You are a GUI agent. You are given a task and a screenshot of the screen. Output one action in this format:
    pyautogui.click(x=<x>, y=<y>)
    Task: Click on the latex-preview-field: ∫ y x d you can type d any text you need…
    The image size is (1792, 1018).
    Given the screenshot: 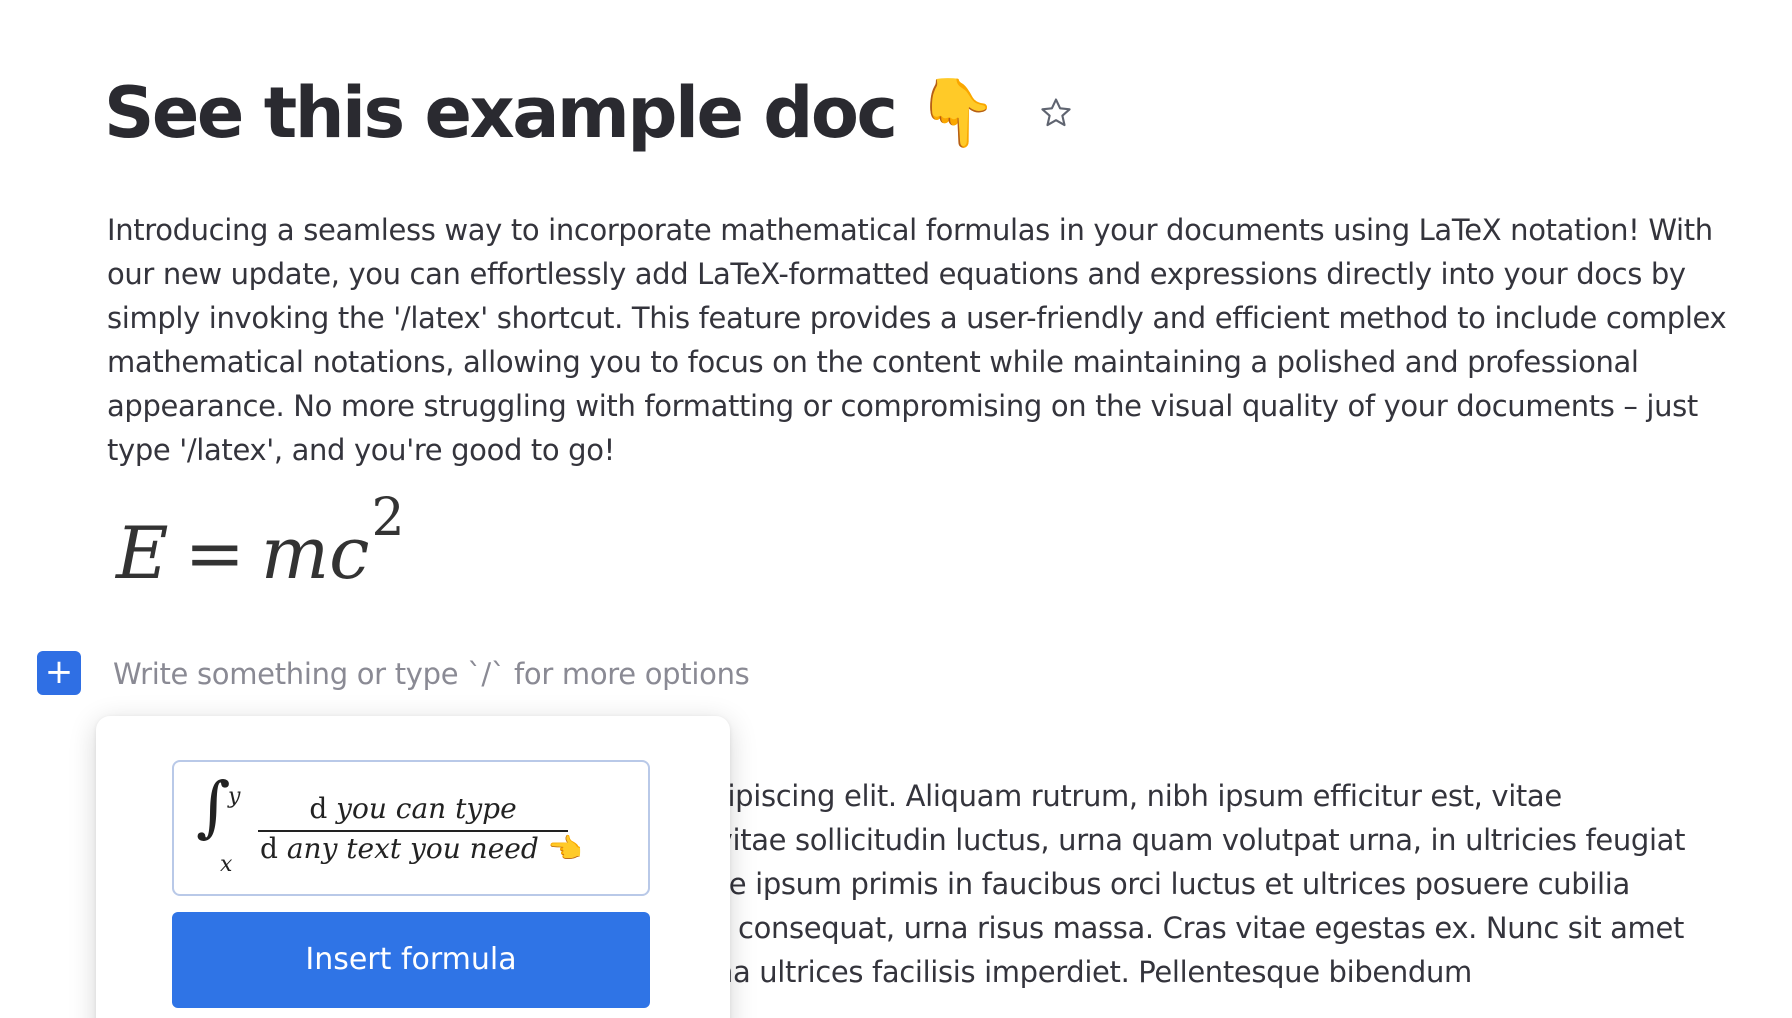 What is the action you would take?
    pyautogui.click(x=411, y=828)
    